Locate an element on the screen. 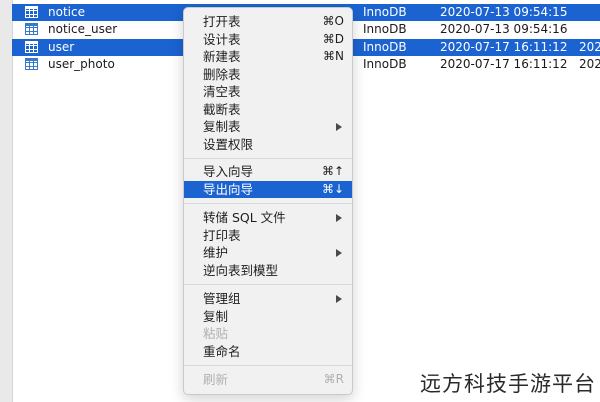 This screenshot has width=600, height=402. menu-item-shortcut: ⌘↑ is located at coordinates (332, 171).